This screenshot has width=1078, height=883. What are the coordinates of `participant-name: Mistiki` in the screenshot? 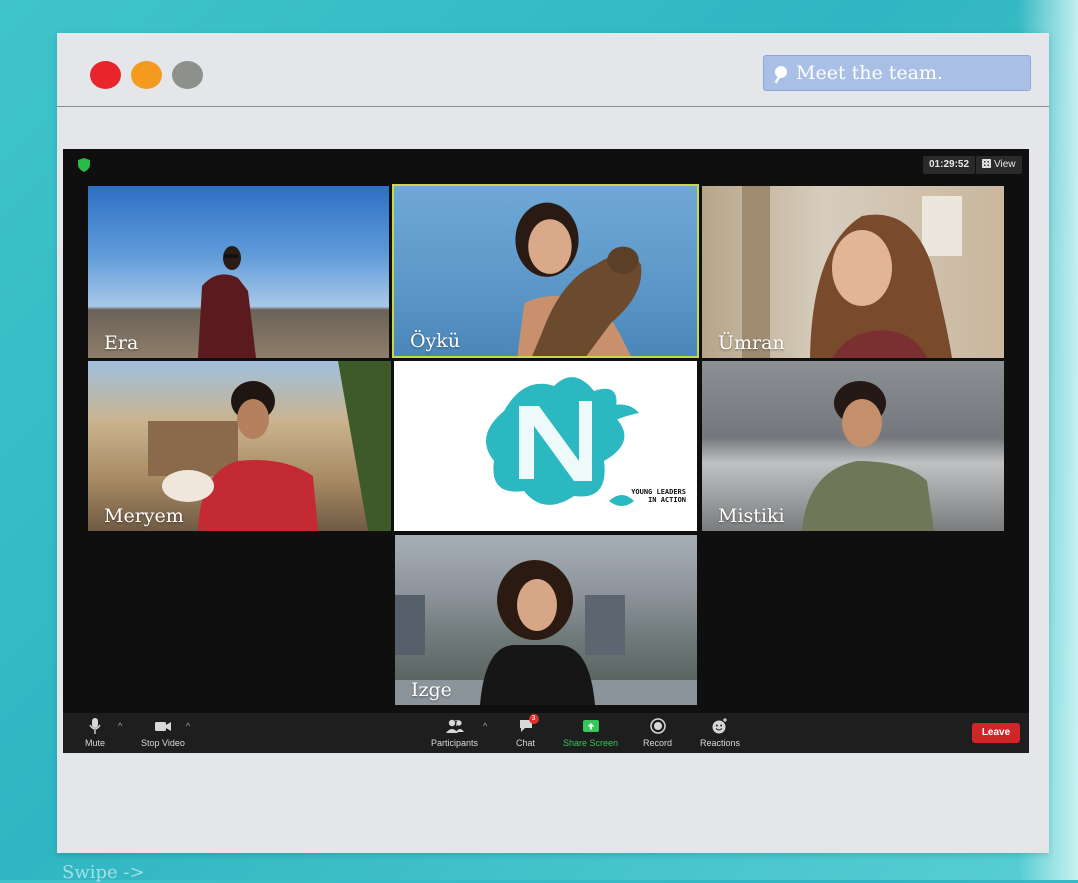 It's located at (751, 516).